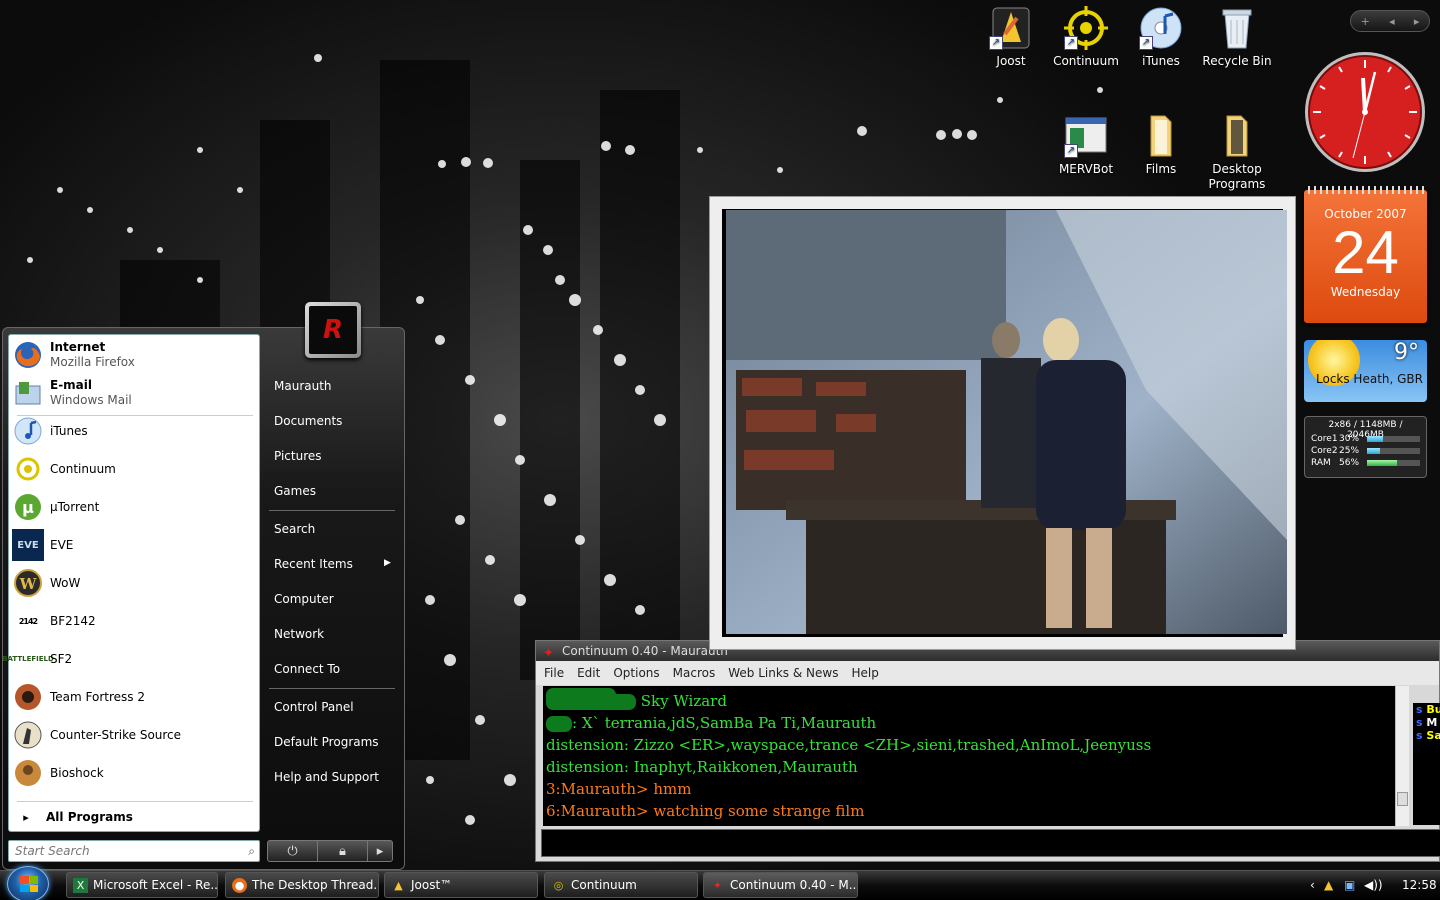  What do you see at coordinates (77, 772) in the screenshot?
I see `recent-item-name: Bioshock` at bounding box center [77, 772].